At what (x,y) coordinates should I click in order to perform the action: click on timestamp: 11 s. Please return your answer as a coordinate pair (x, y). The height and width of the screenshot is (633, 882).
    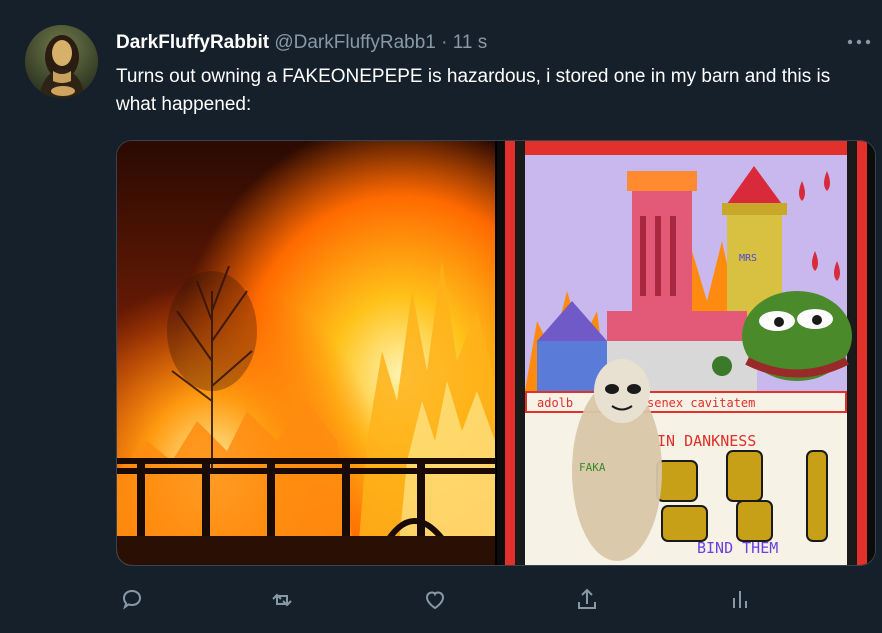
    Looking at the image, I should click on (470, 42).